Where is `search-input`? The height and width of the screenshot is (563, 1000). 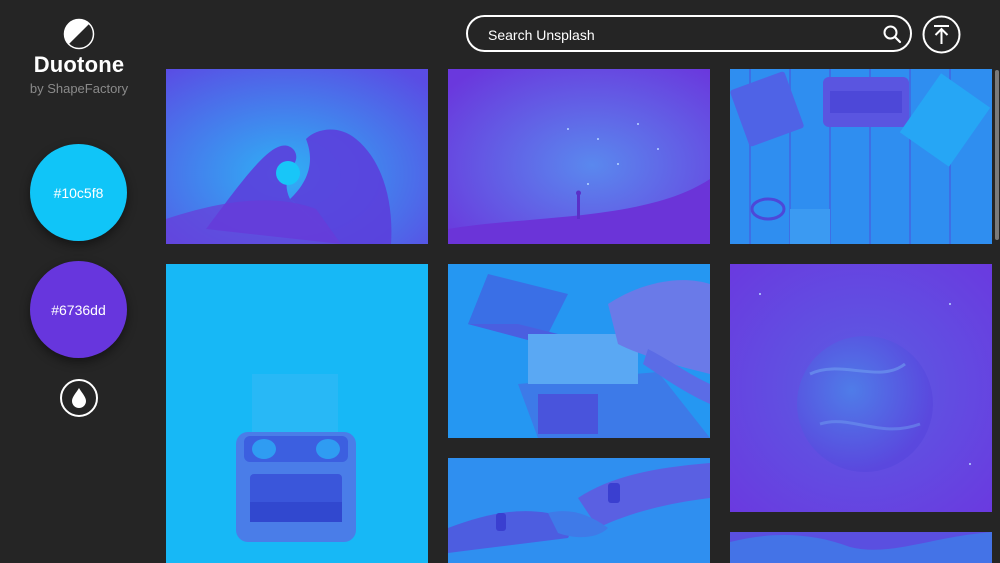
search-input is located at coordinates (678, 34).